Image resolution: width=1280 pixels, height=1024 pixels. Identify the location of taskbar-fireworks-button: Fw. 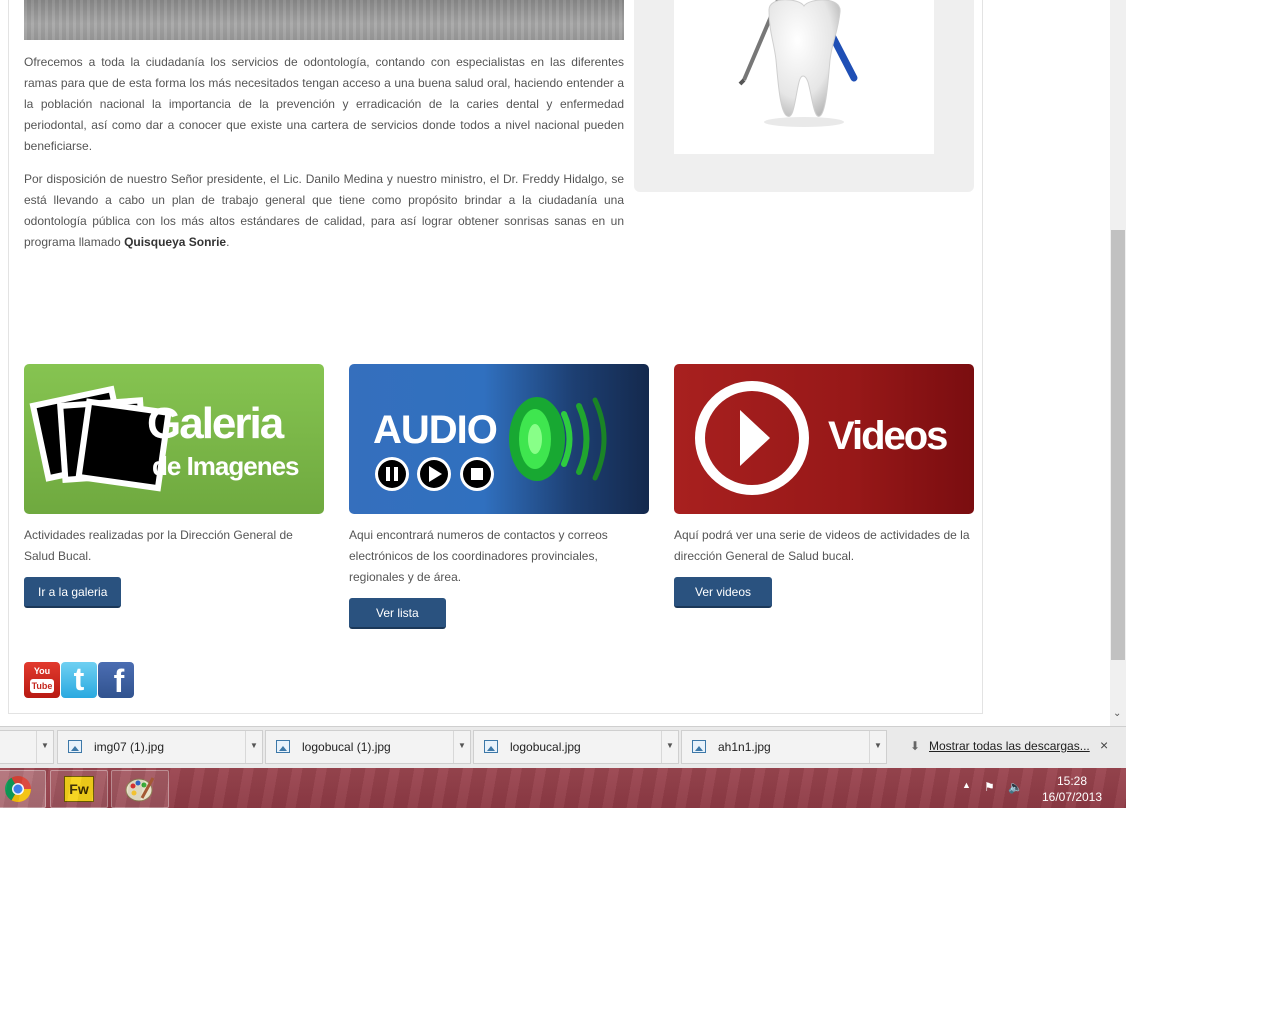
(79, 789).